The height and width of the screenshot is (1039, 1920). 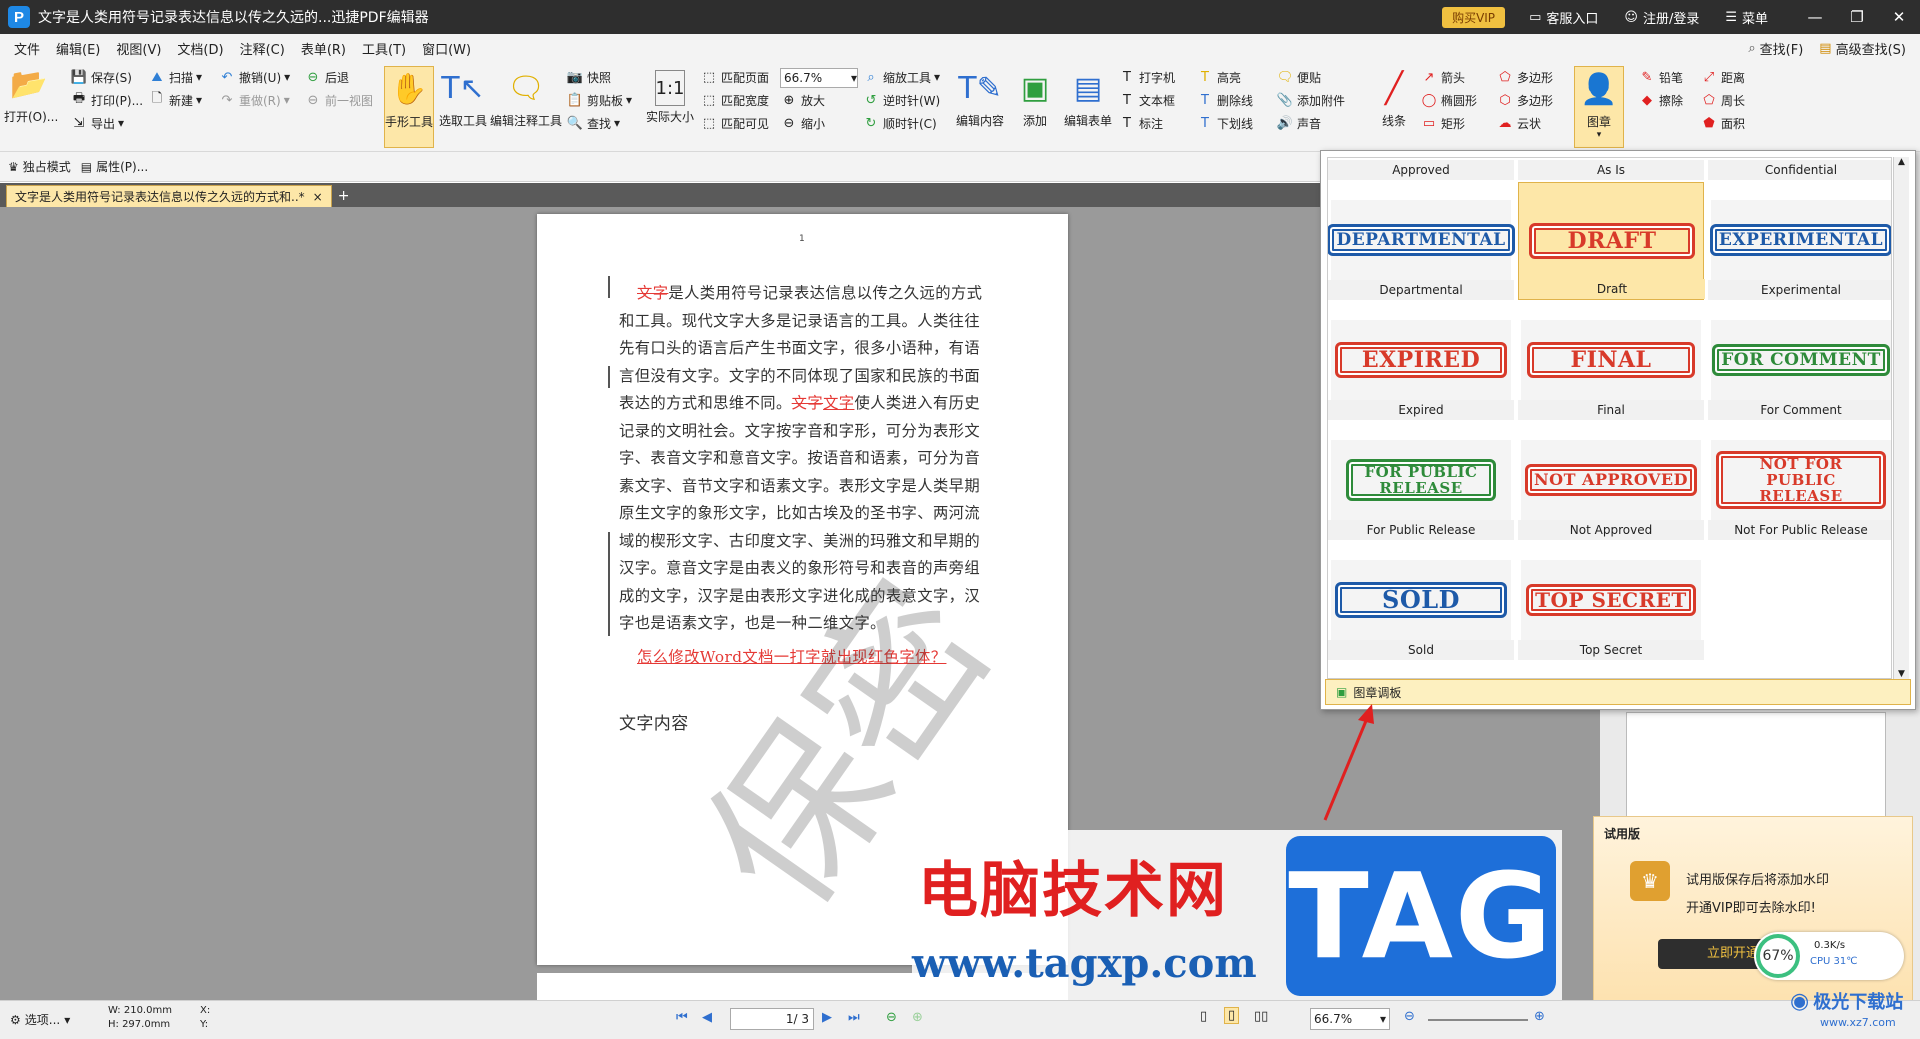 What do you see at coordinates (1310, 100) in the screenshot?
I see `attach-button: 📎 添加附件` at bounding box center [1310, 100].